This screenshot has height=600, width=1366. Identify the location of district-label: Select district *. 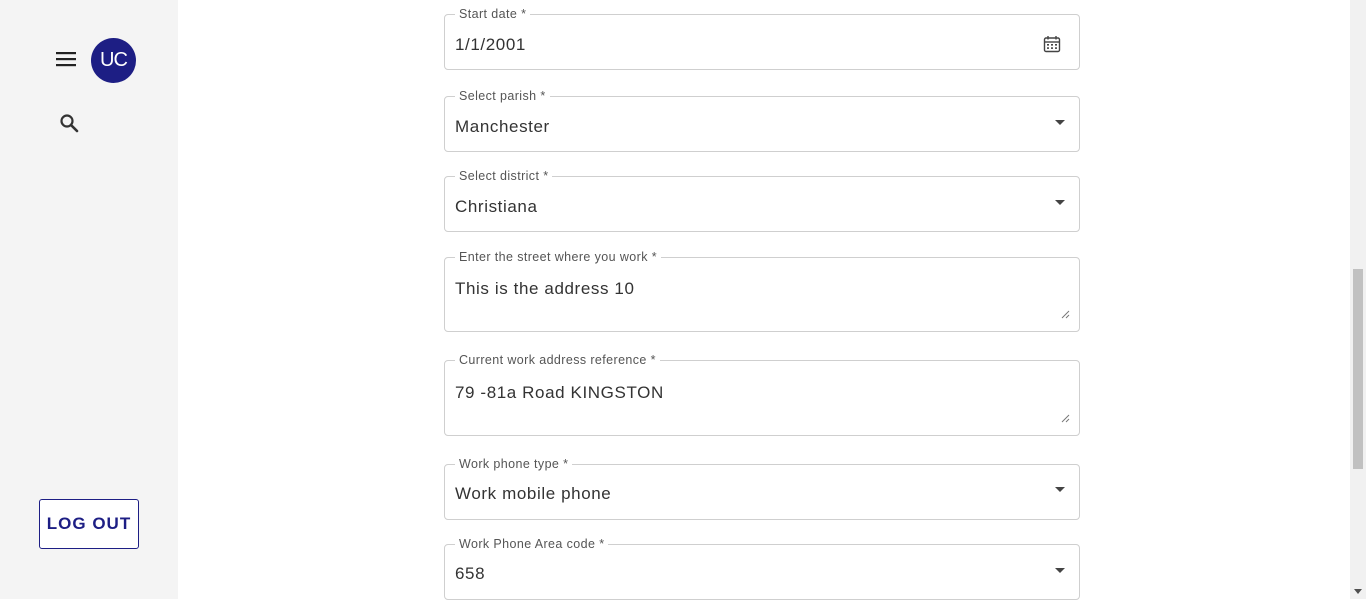
(504, 176).